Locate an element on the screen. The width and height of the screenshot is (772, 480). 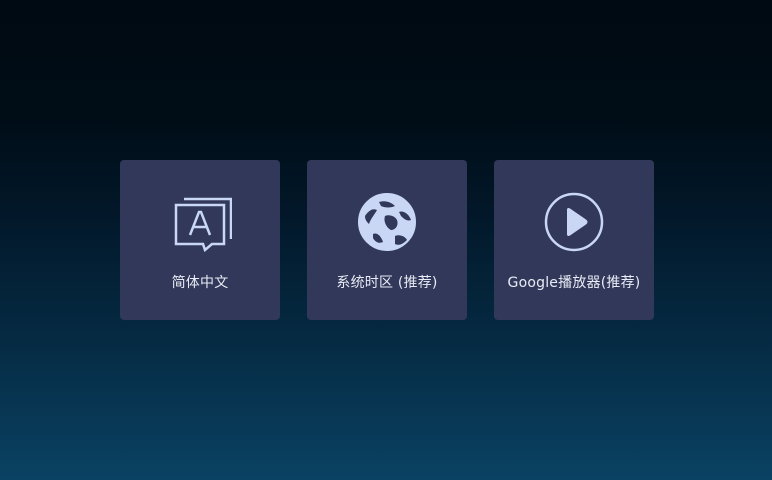
tile-language-label: 简体中文 is located at coordinates (200, 283).